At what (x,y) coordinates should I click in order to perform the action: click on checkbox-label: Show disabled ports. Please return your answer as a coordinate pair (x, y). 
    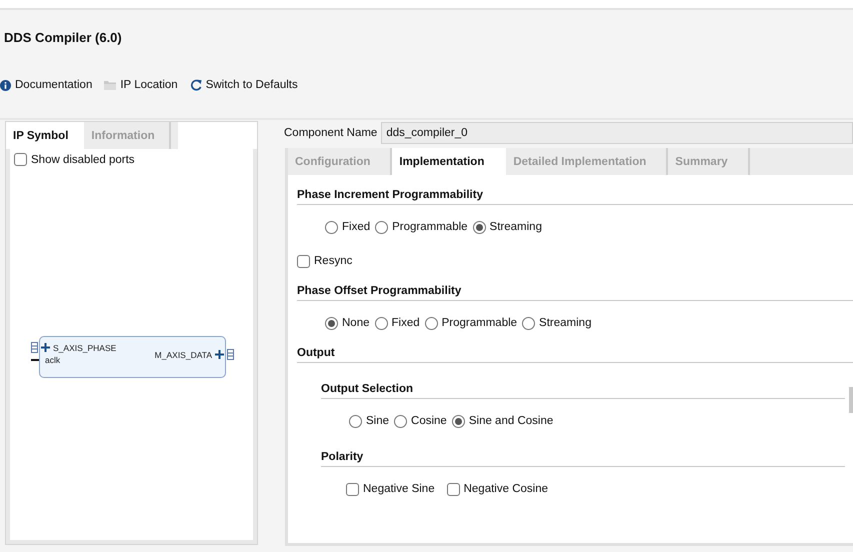
    Looking at the image, I should click on (83, 160).